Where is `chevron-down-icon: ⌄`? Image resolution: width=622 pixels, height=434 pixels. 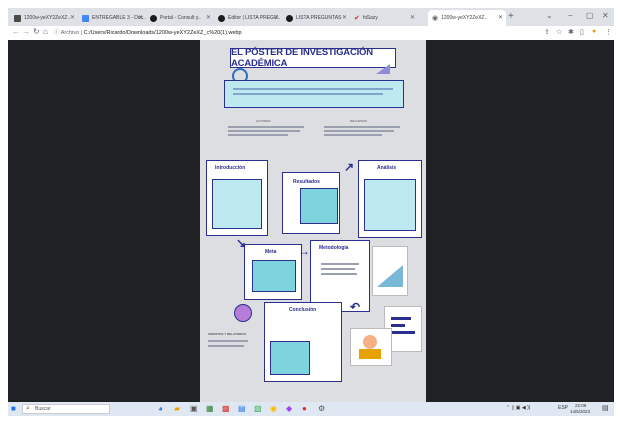
chevron-down-icon: ⌄ is located at coordinates (549, 15).